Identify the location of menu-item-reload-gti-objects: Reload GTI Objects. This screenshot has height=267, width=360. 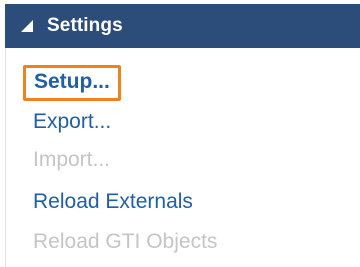
(125, 241).